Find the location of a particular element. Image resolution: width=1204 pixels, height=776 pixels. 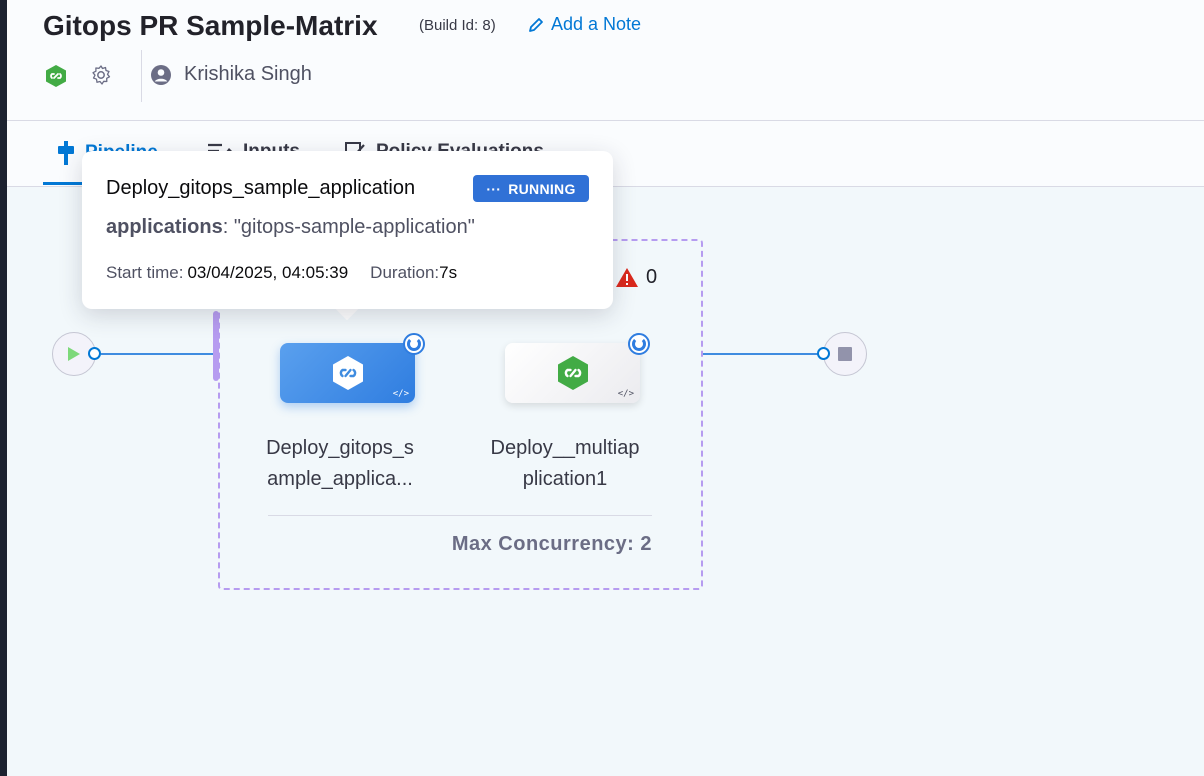

step-deploy-gitops-sample-application: </> is located at coordinates (347, 373).